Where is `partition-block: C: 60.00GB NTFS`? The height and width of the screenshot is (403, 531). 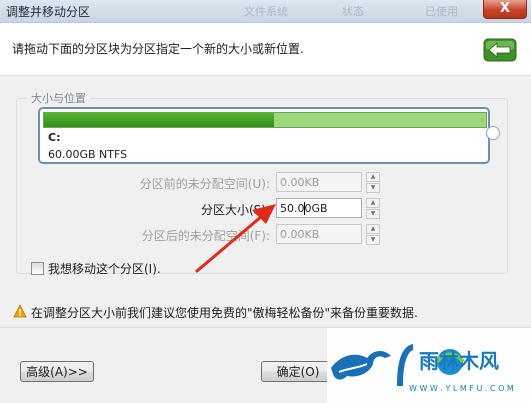
partition-block: C: 60.00GB NTFS is located at coordinates (264, 135).